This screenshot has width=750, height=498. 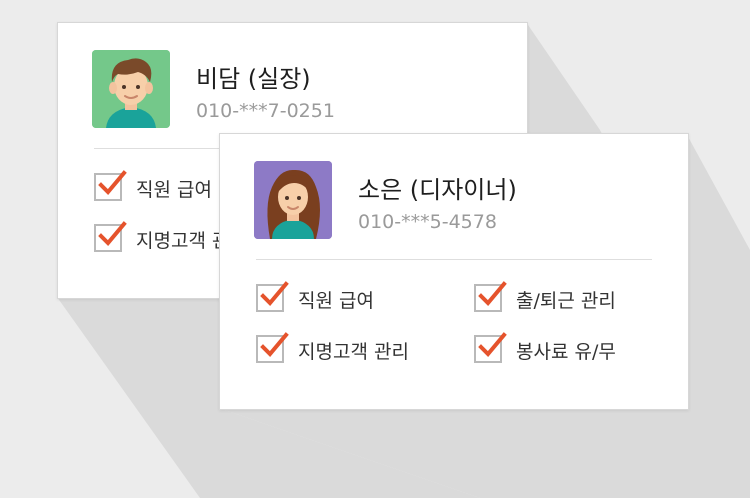 I want to click on male-avatar-icon, so click(x=131, y=89).